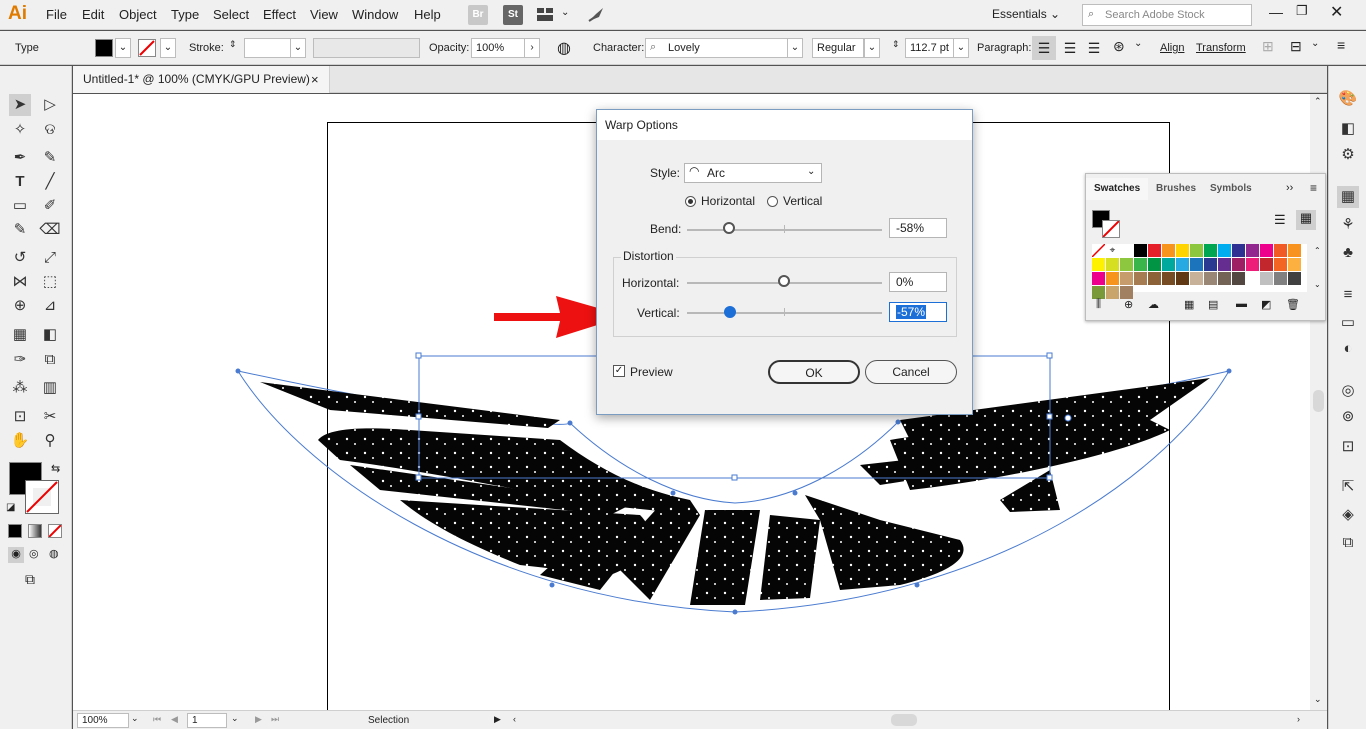  I want to click on panel-expand-icon: ››, so click(1289, 188).